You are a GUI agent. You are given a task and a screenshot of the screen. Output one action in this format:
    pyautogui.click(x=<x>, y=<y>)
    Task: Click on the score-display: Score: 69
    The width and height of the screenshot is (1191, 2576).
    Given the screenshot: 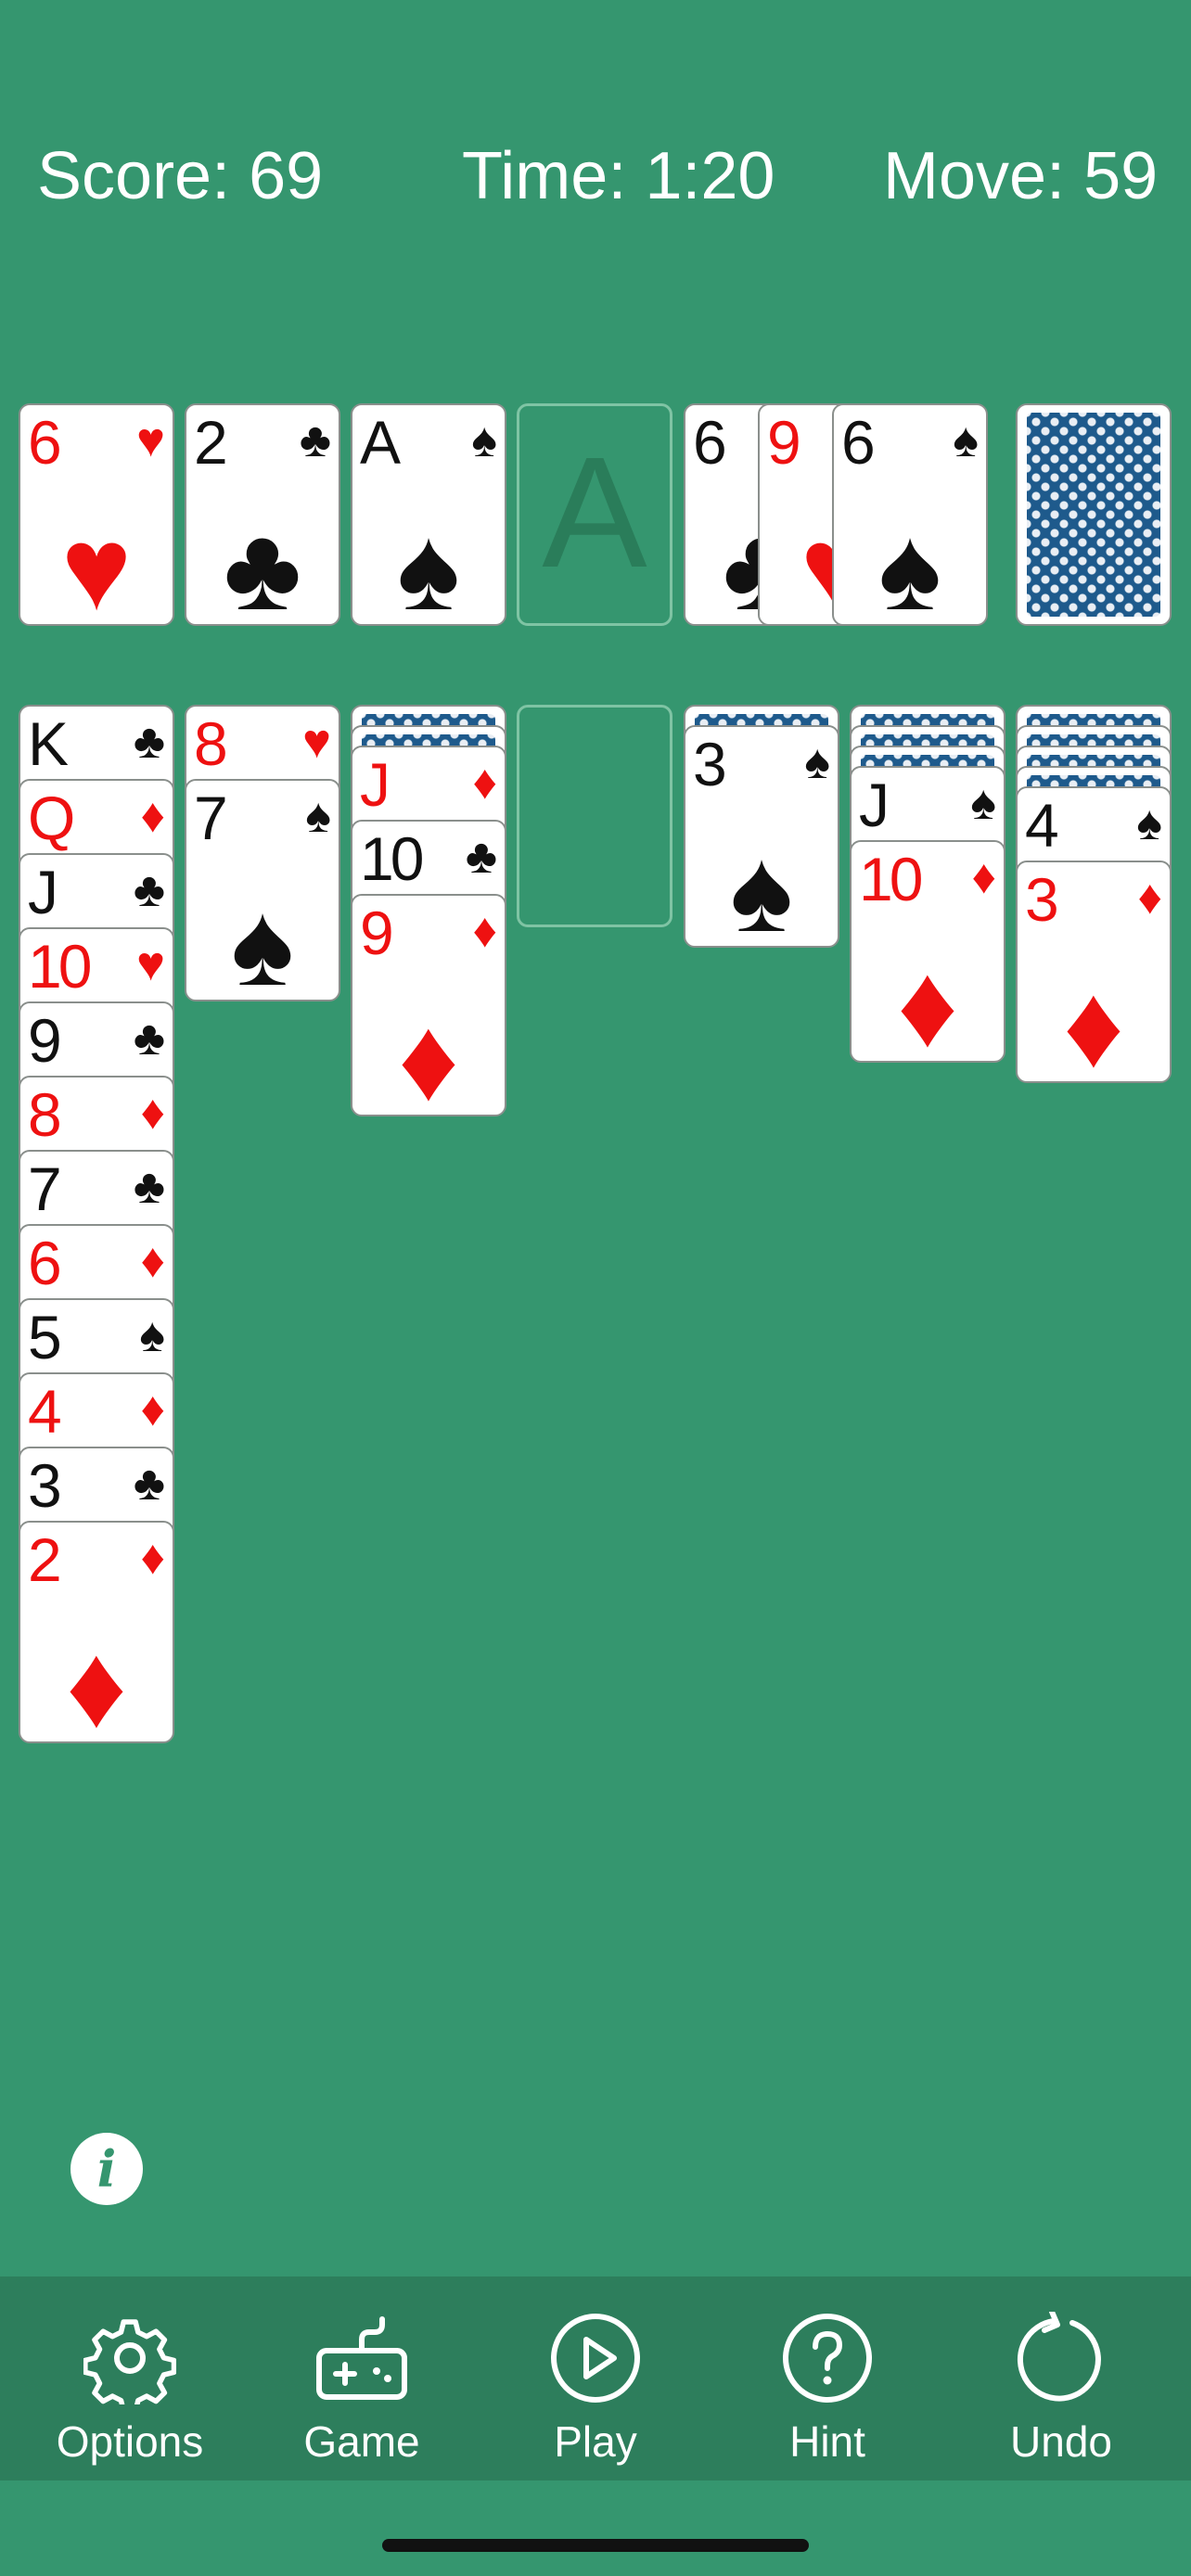 What is the action you would take?
    pyautogui.click(x=180, y=176)
    